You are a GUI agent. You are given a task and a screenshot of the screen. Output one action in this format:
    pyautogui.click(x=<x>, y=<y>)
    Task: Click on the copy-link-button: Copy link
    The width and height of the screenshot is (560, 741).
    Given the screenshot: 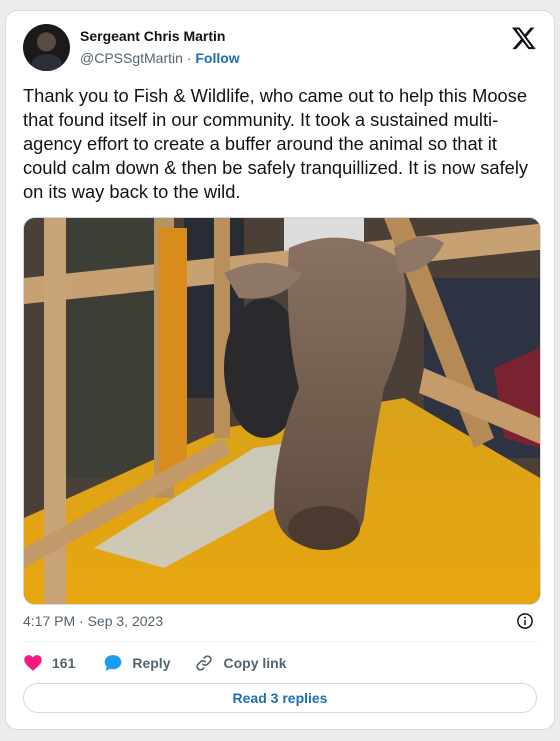 What is the action you would take?
    pyautogui.click(x=240, y=663)
    